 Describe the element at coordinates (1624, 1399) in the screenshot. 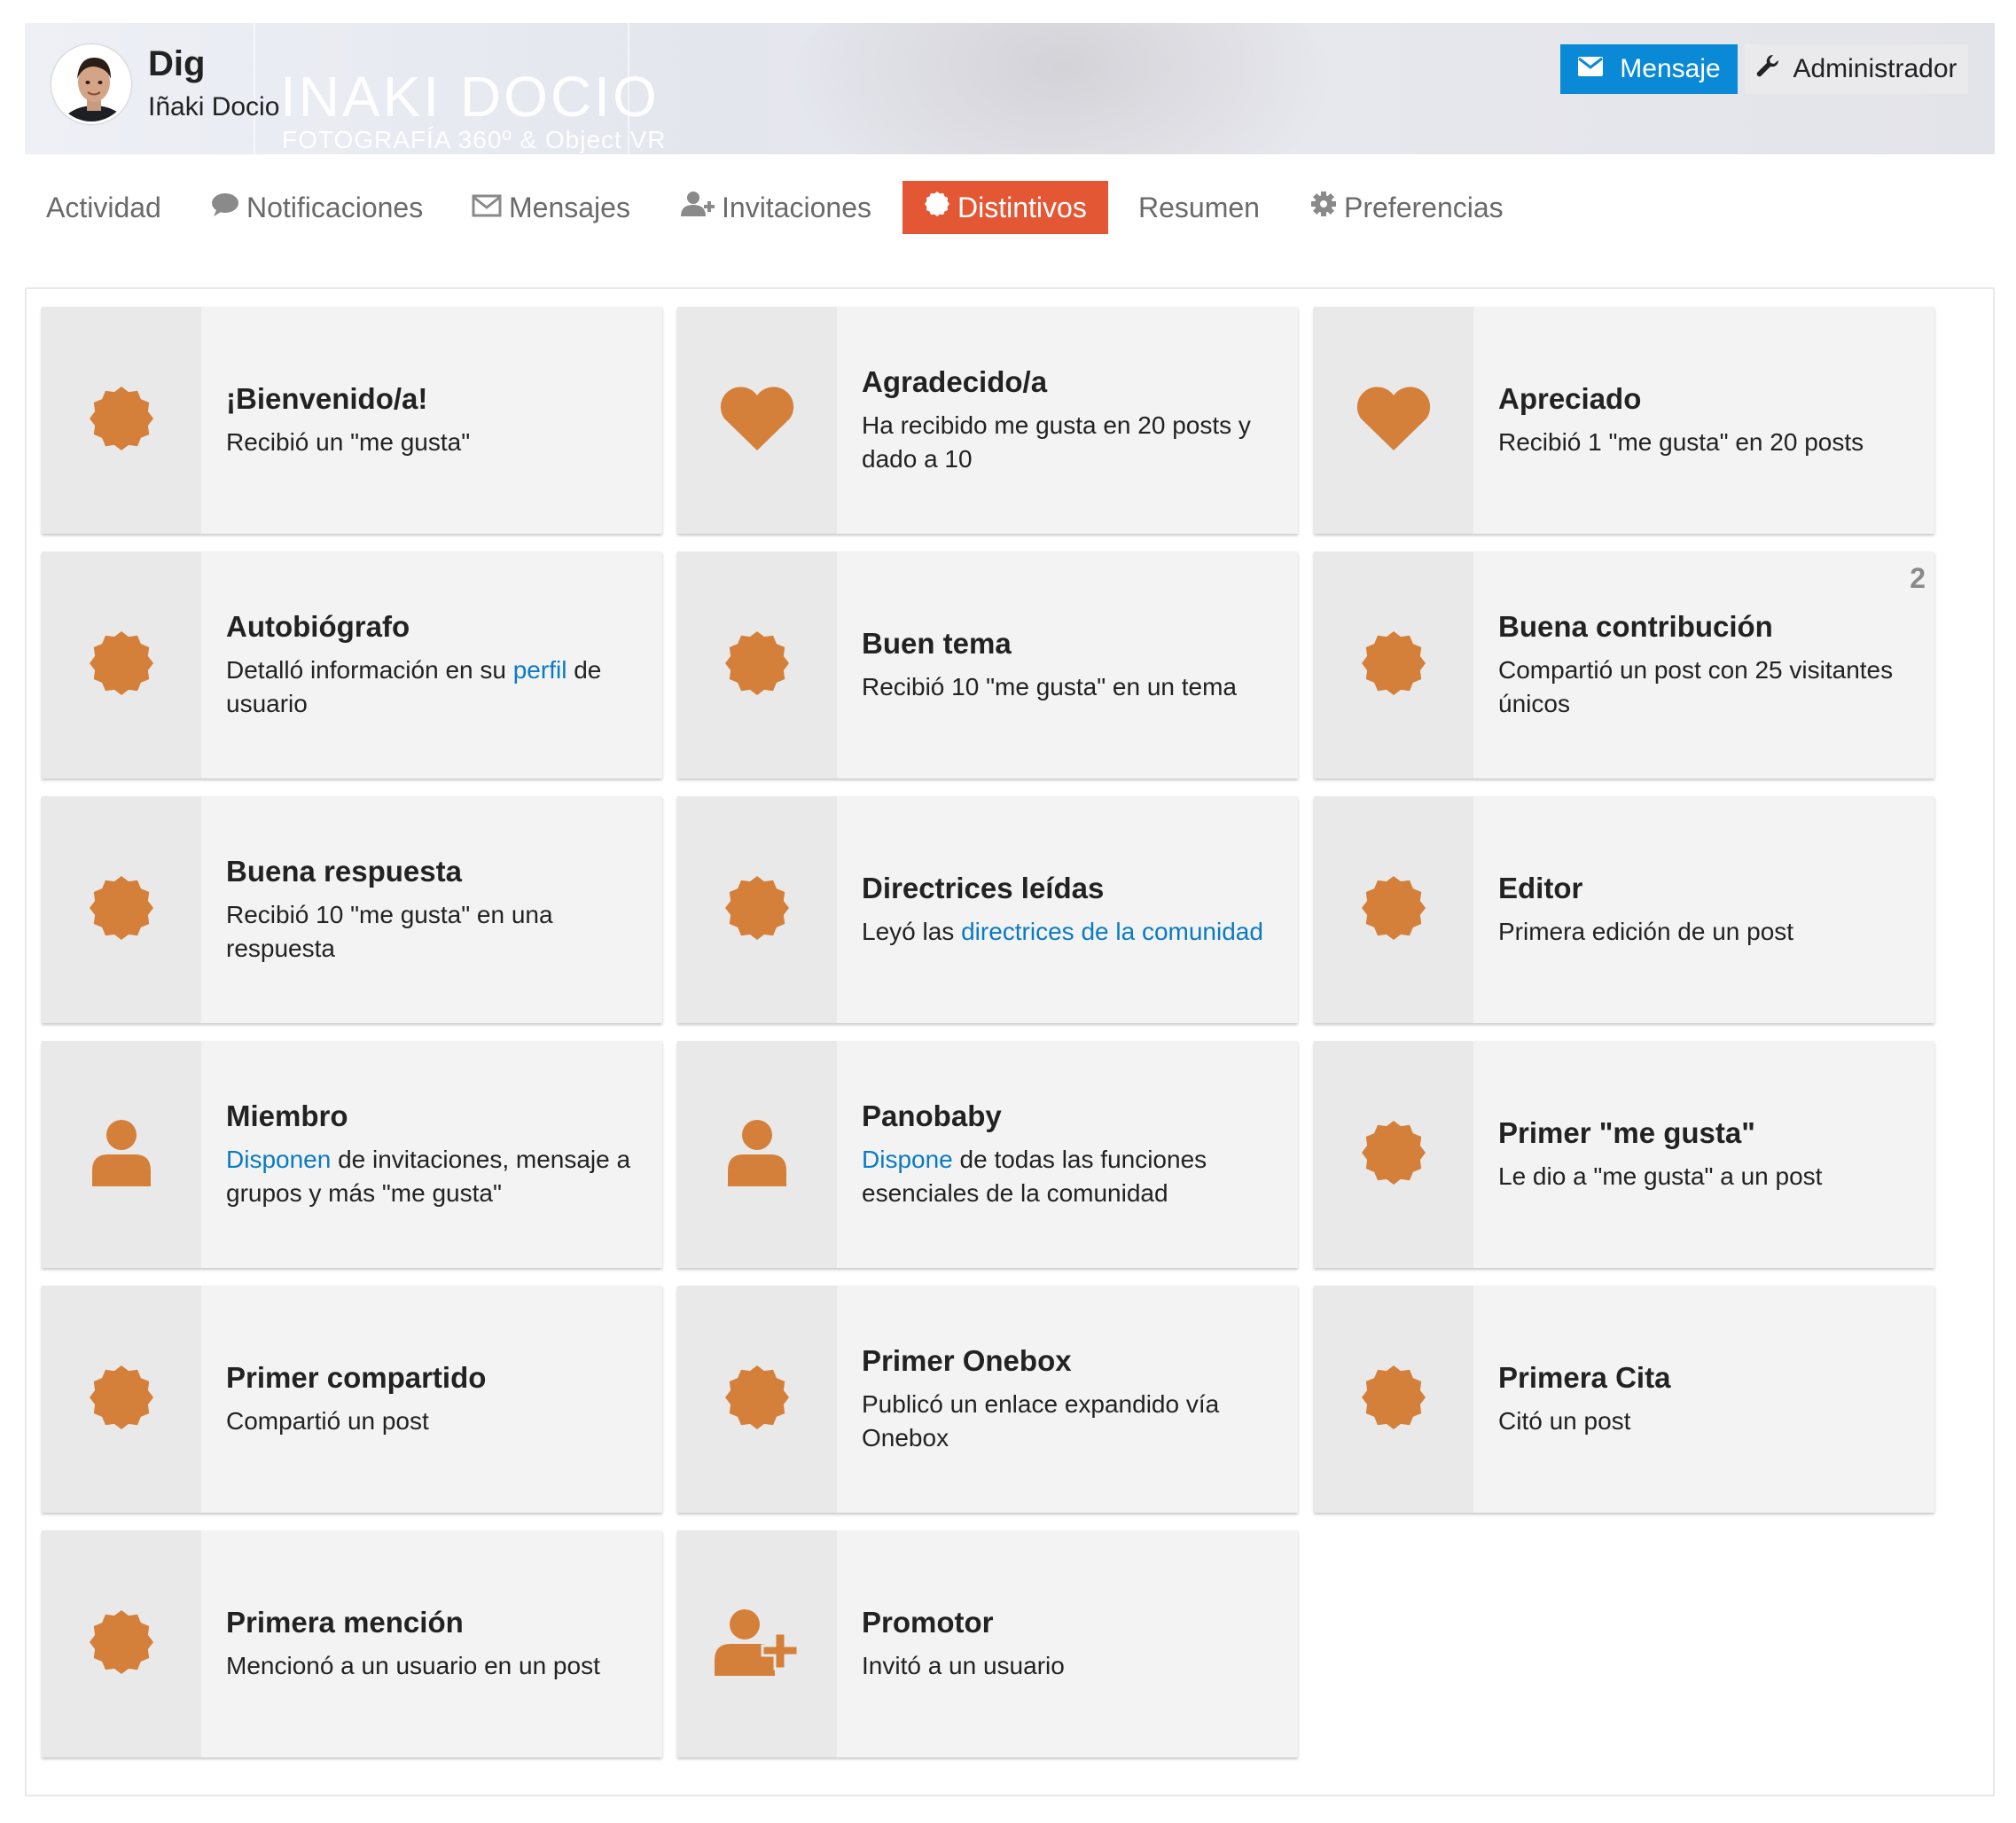

I see `badge-card: Primera Cita Citó un post` at that location.